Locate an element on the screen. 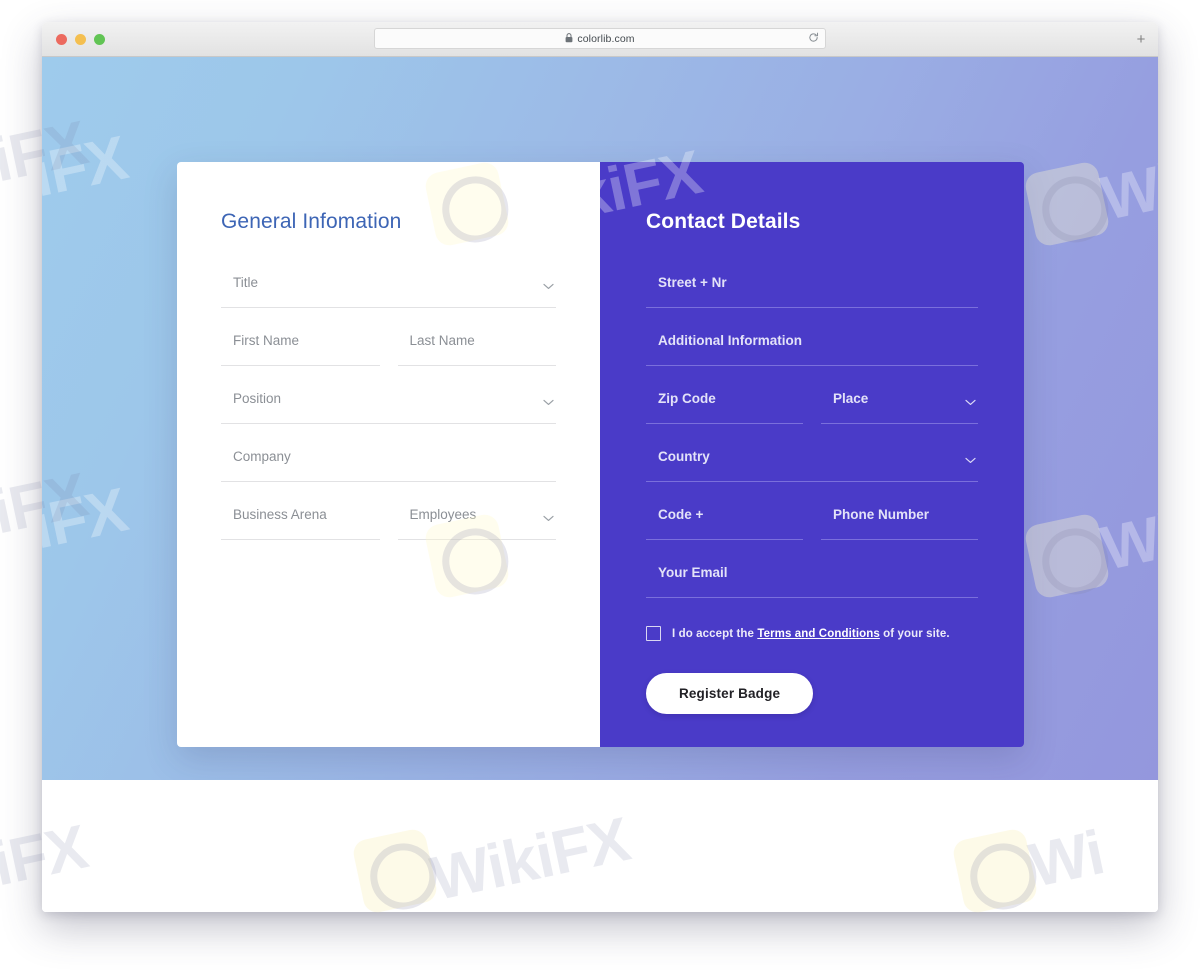 The image size is (1200, 972). employees-select: Employees is located at coordinates (476, 523).